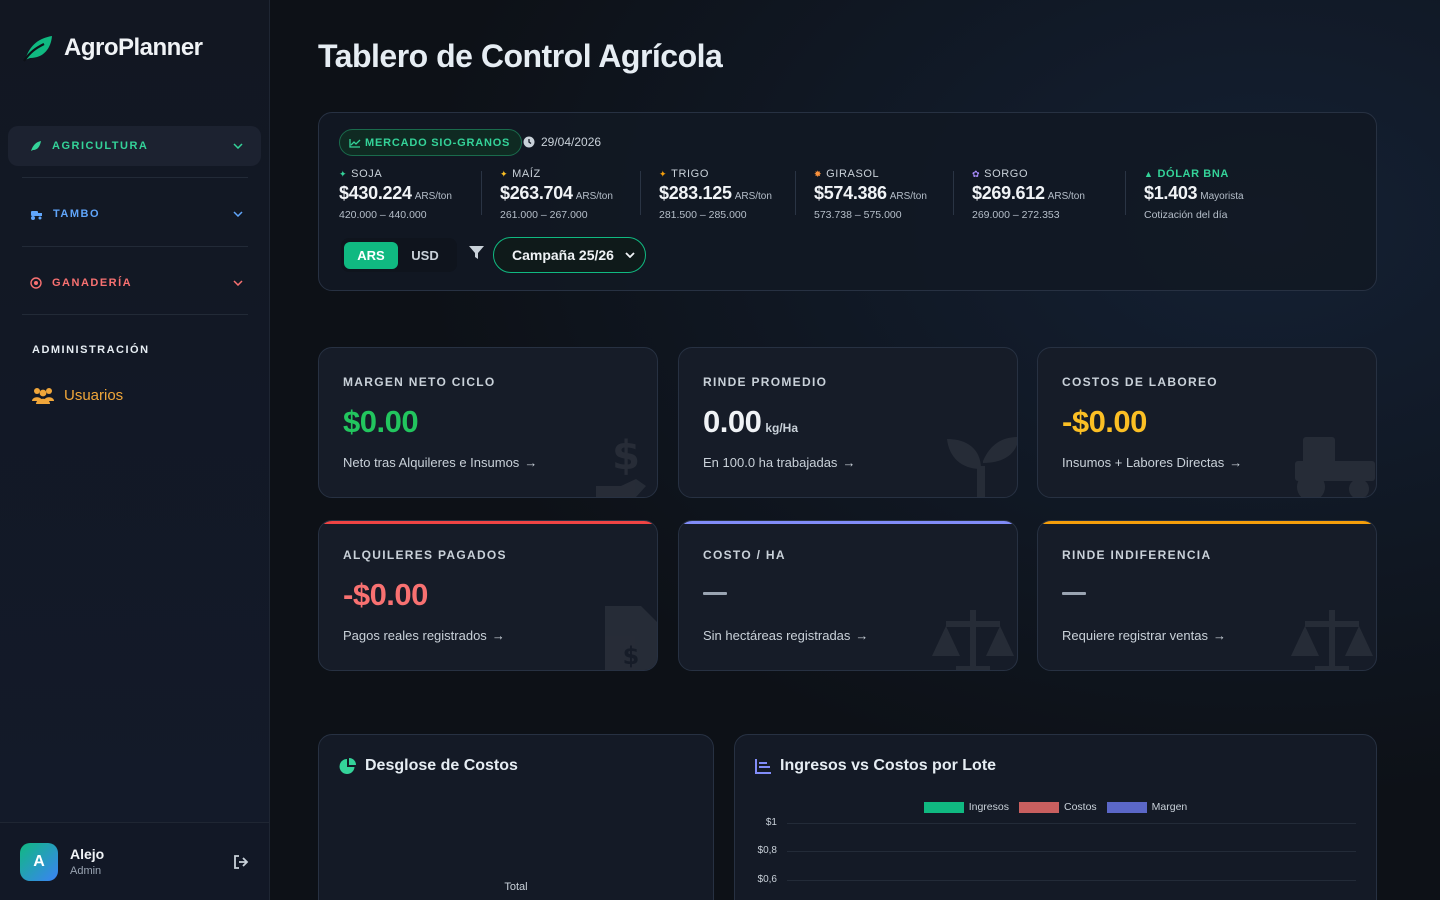 The height and width of the screenshot is (900, 1440). What do you see at coordinates (695, 193) in the screenshot?
I see `quote-price: $283.125` at bounding box center [695, 193].